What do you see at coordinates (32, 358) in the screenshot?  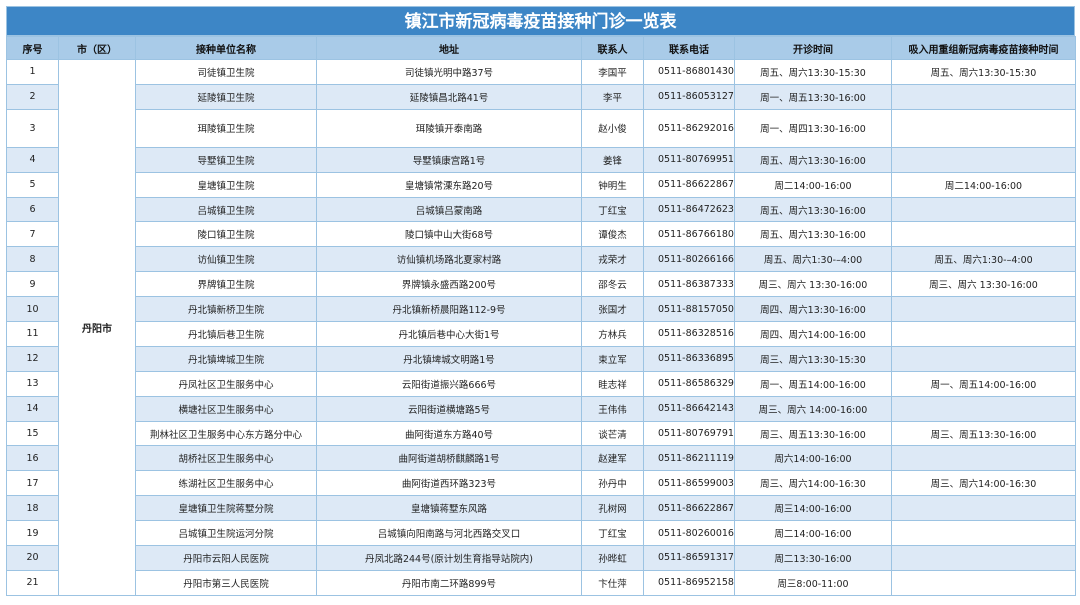 I see `cell-index: 12` at bounding box center [32, 358].